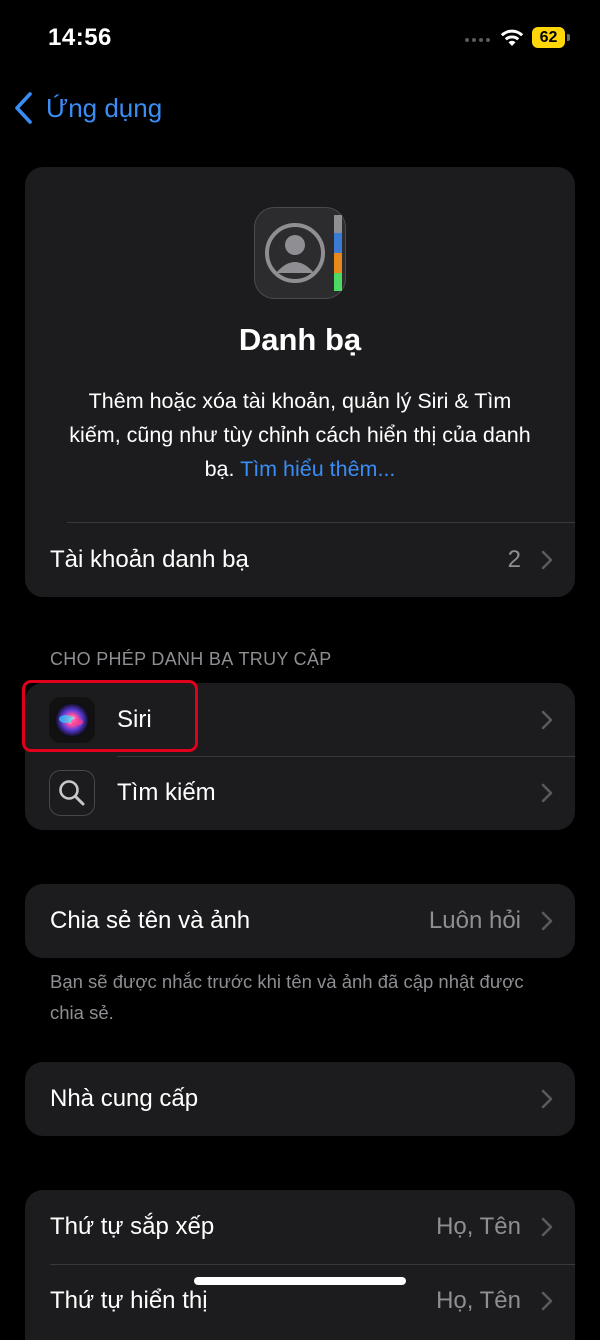 Image resolution: width=600 pixels, height=1340 pixels. I want to click on share-card: Chia sẻ tên và ảnh Luôn hỏi, so click(300, 921).